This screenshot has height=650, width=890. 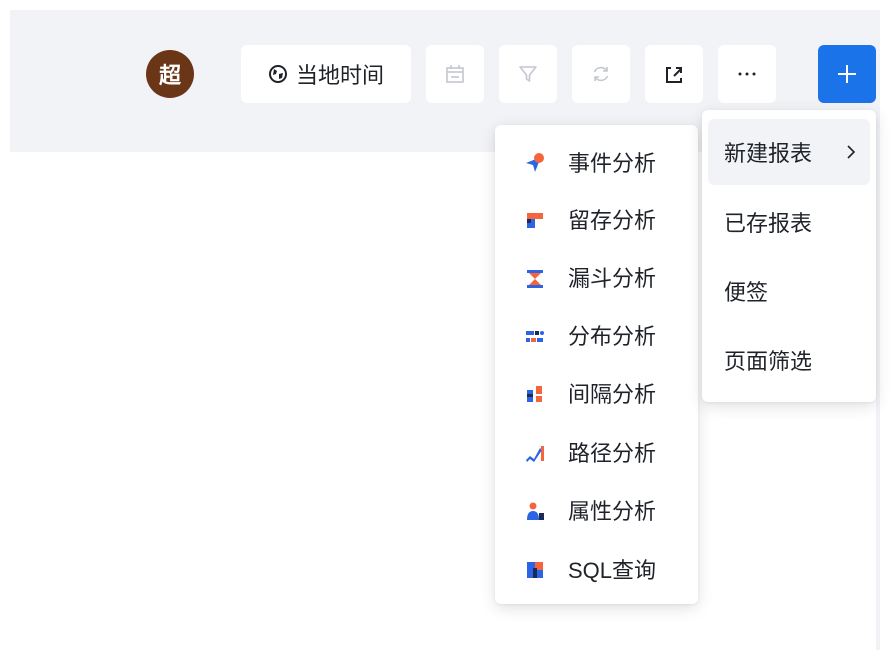 I want to click on menu-item-new-report: 新建报表, so click(x=789, y=152).